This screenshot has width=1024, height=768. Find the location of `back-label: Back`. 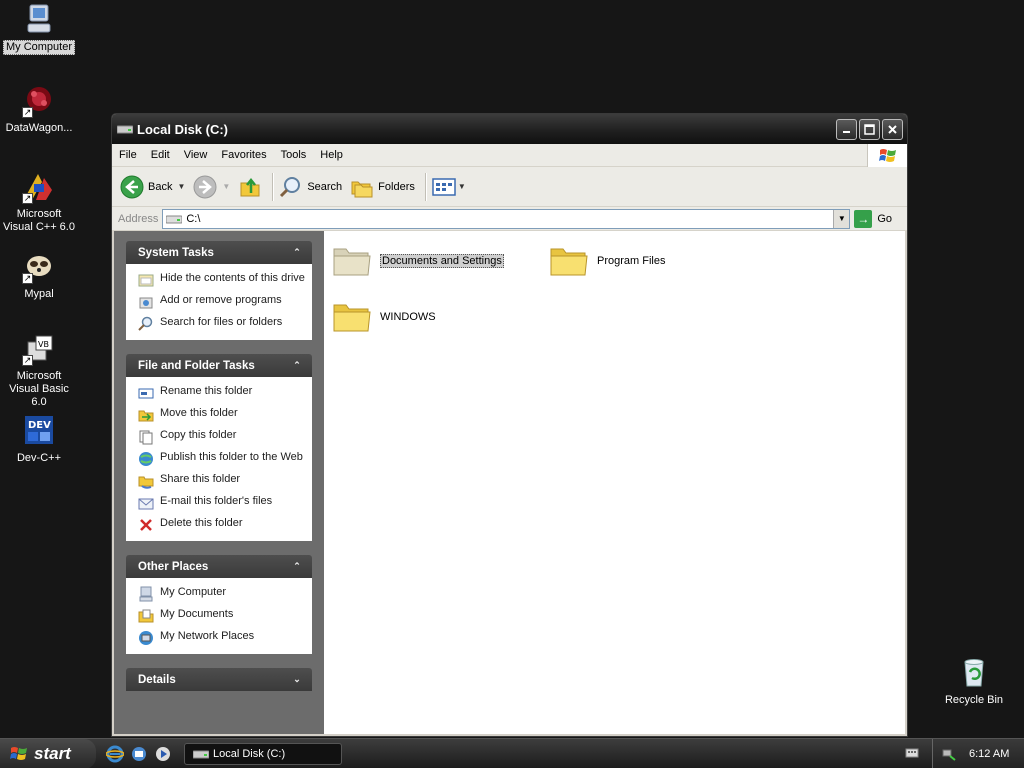

back-label: Back is located at coordinates (160, 186).